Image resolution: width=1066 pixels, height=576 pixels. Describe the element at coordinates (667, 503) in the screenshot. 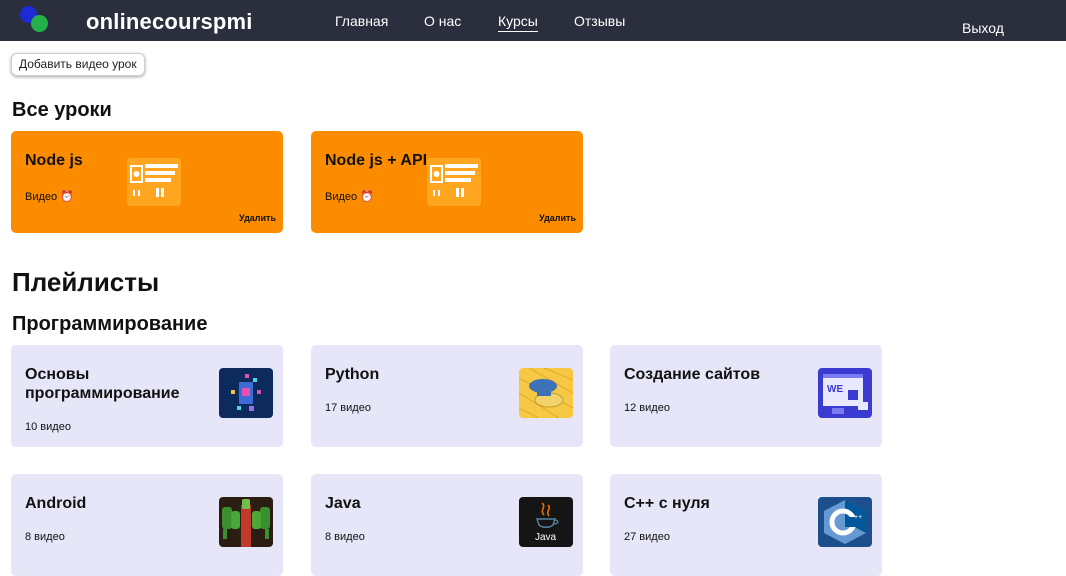

I see `playlist-title: C++ с нуля` at that location.